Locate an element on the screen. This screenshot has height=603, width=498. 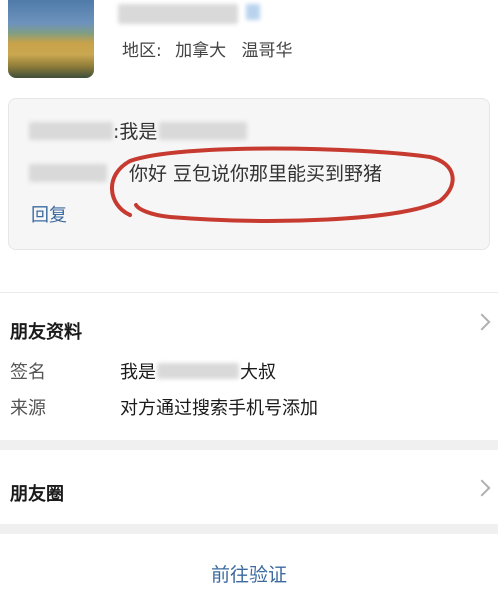
signature-redacted is located at coordinates (198, 371).